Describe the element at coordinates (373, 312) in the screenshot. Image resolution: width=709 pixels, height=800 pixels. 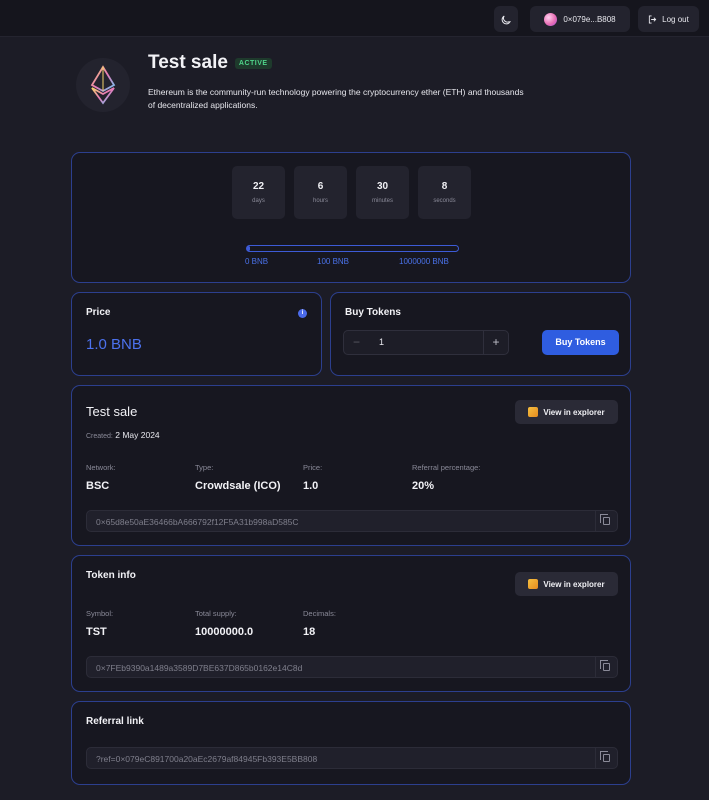
I see `buy-tokens-title: Buy Tokens` at that location.